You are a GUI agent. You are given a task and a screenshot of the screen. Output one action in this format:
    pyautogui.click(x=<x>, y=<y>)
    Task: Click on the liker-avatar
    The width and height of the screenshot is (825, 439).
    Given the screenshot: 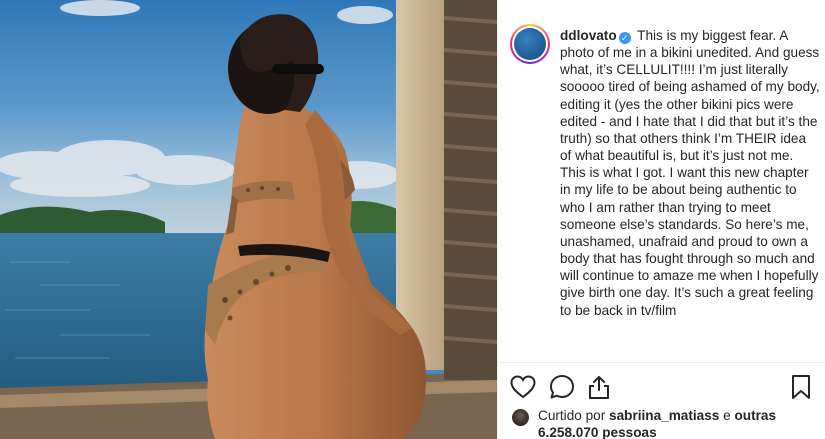 What is the action you would take?
    pyautogui.click(x=520, y=417)
    